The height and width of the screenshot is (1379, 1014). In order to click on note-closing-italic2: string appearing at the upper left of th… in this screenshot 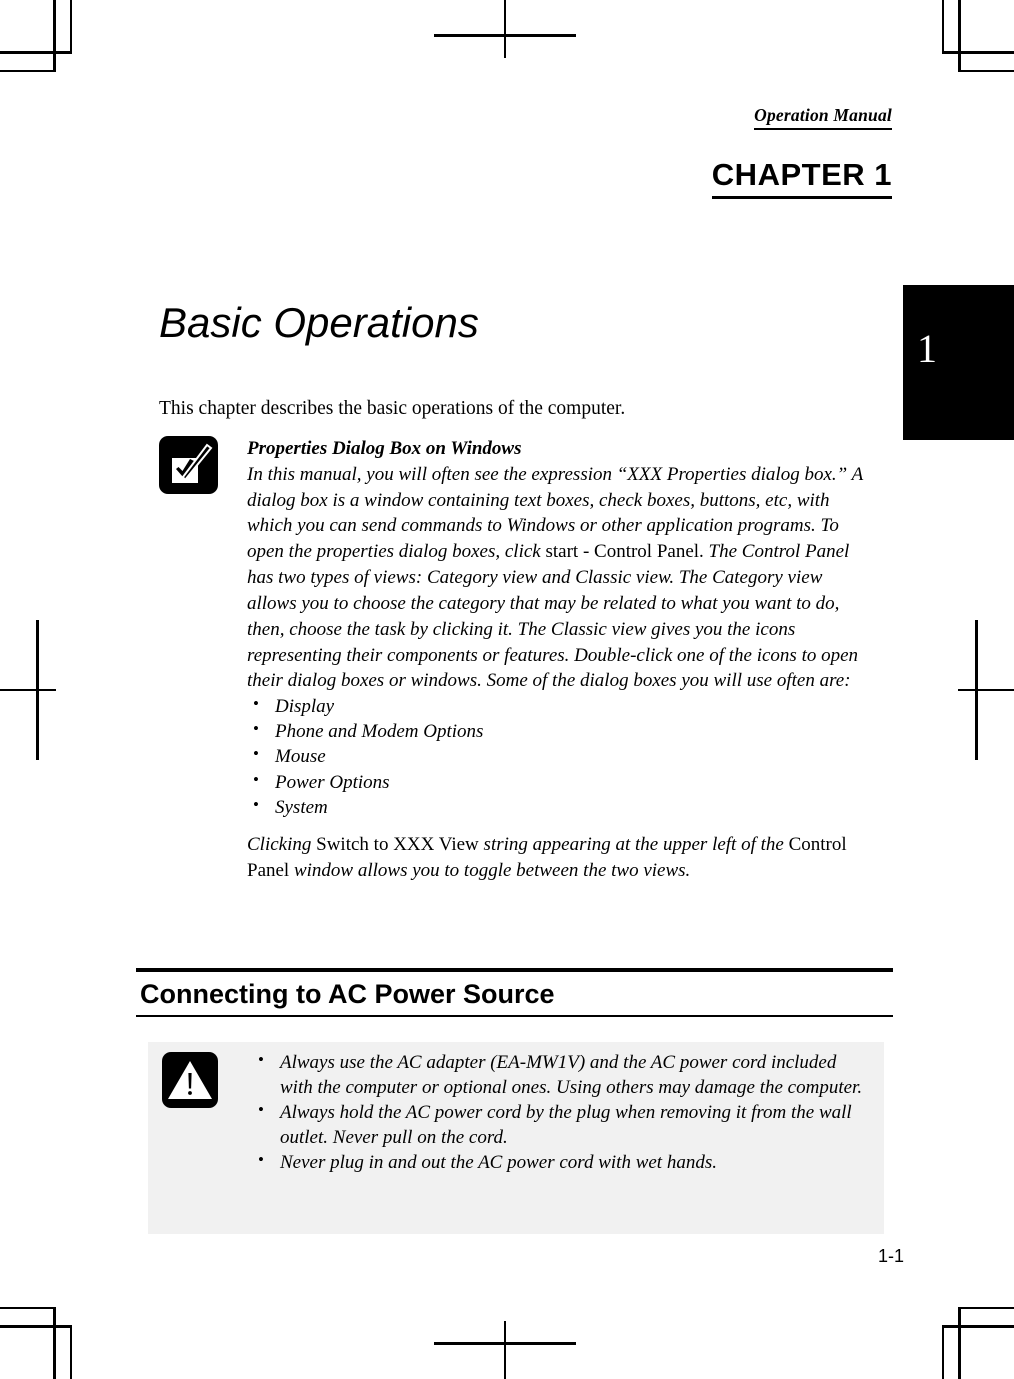, I will do `click(633, 844)`.